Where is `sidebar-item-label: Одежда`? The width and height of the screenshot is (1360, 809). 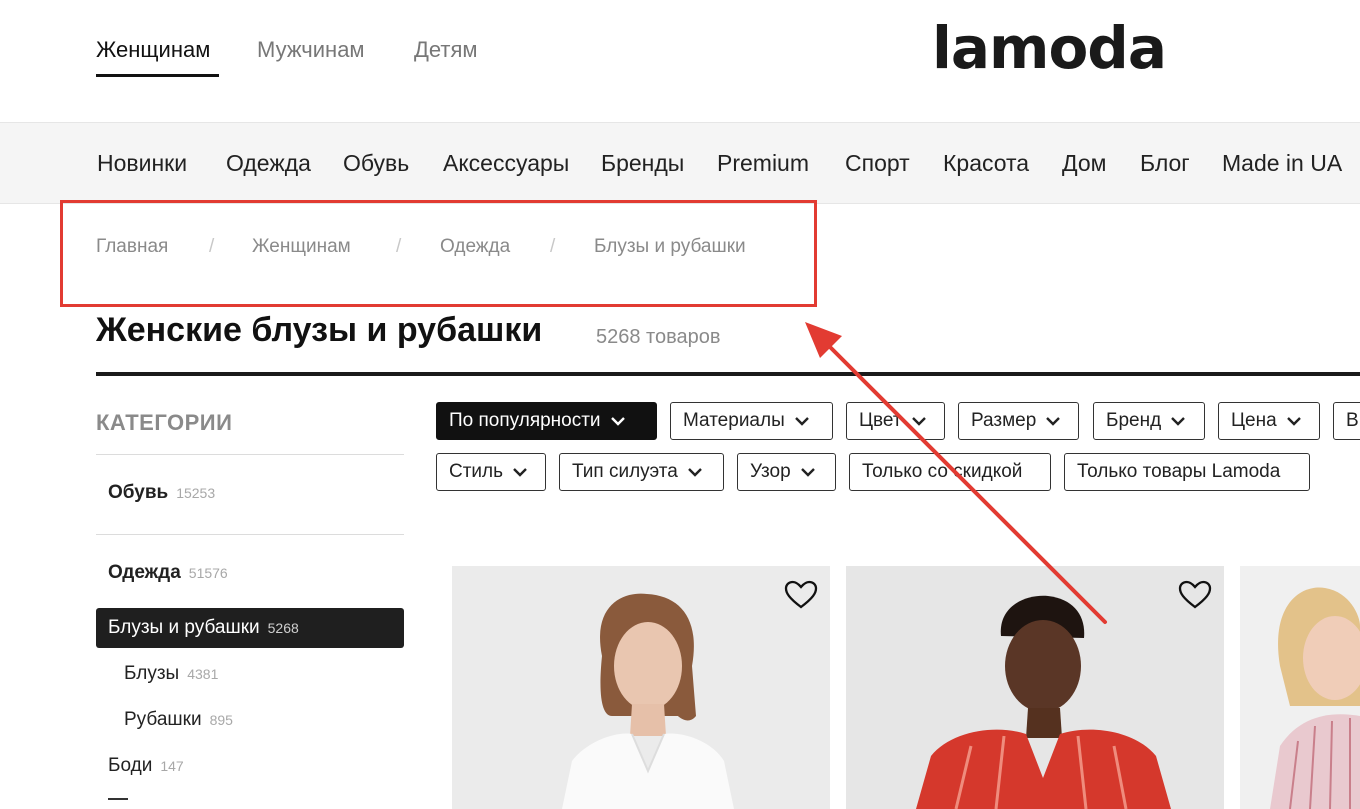 sidebar-item-label: Одежда is located at coordinates (144, 572).